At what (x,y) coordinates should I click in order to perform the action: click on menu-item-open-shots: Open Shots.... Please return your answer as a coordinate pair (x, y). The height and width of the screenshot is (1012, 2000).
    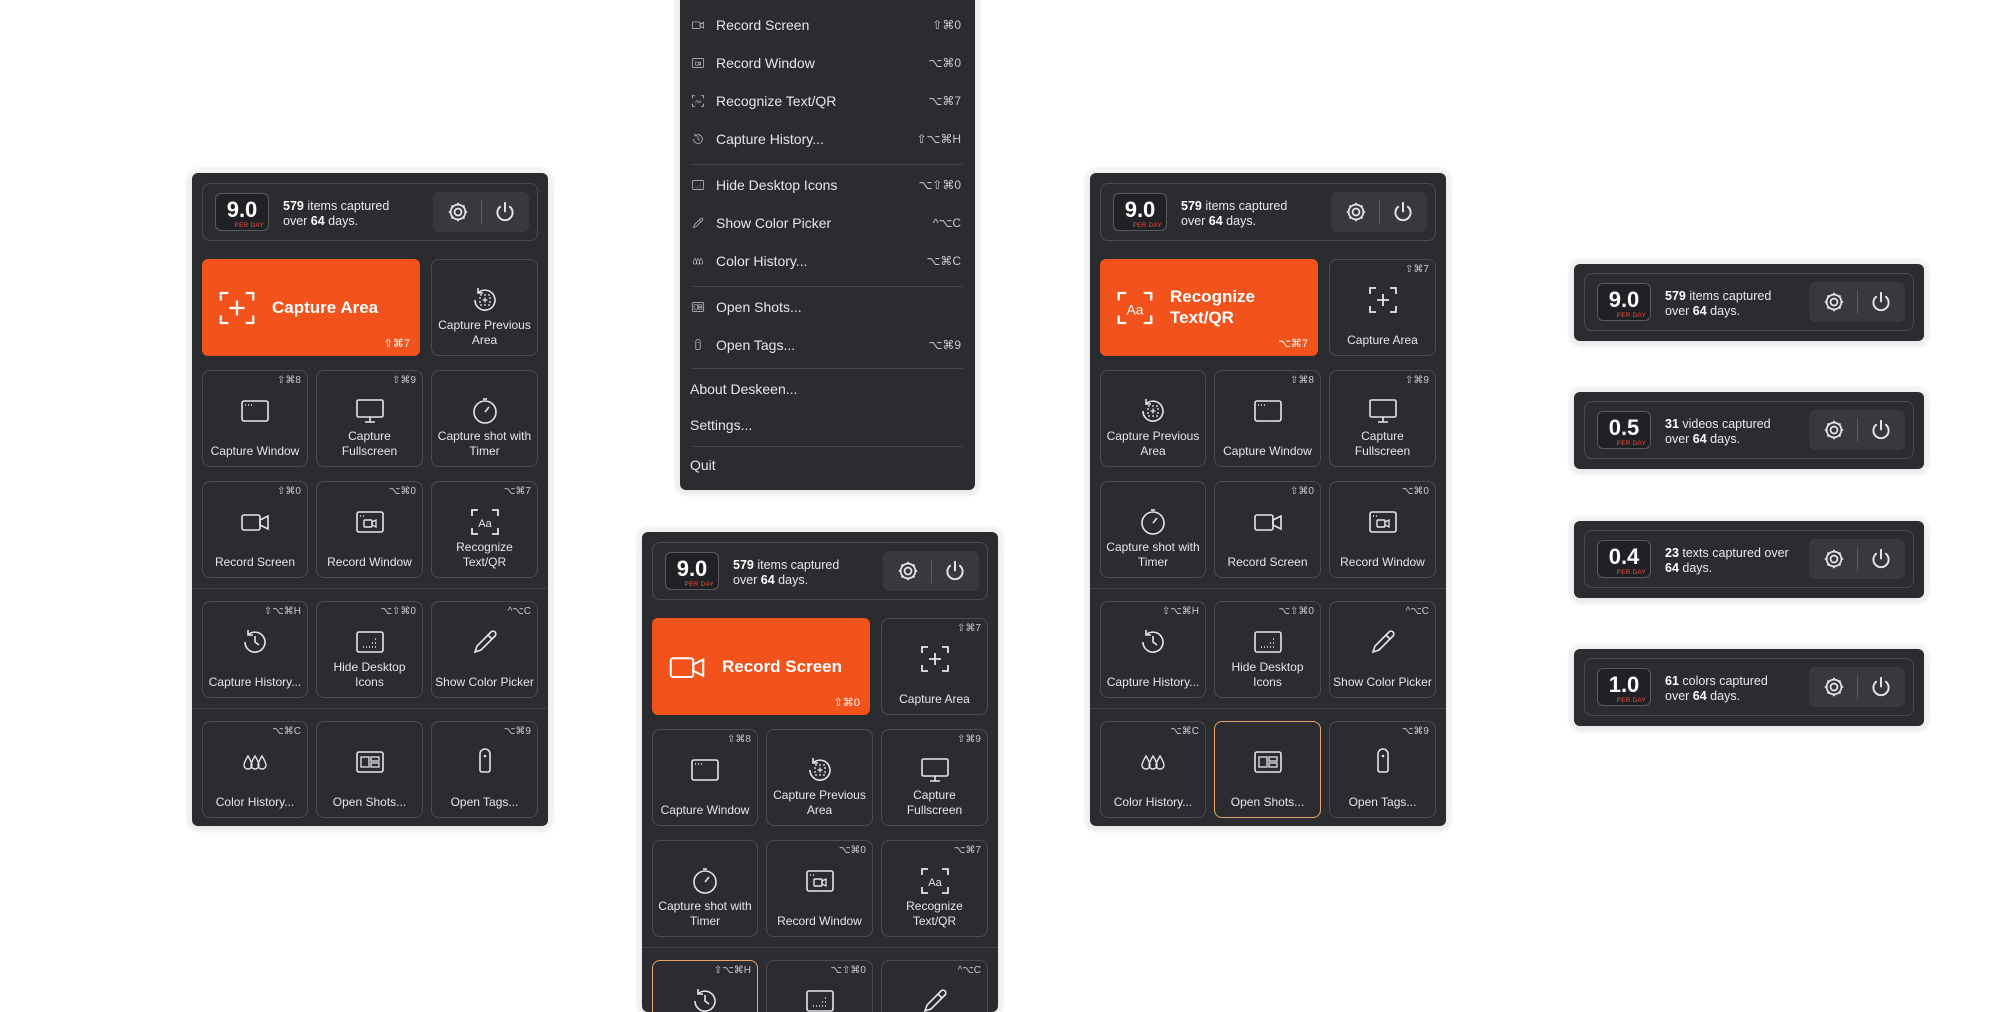
    Looking at the image, I should click on (827, 308).